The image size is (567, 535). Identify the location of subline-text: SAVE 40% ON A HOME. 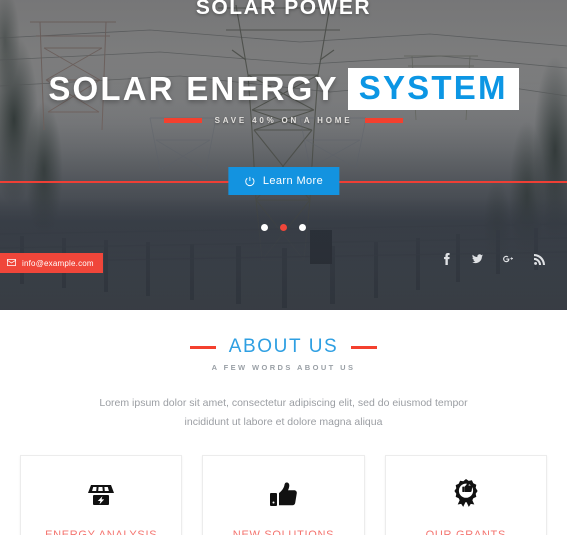
(283, 120).